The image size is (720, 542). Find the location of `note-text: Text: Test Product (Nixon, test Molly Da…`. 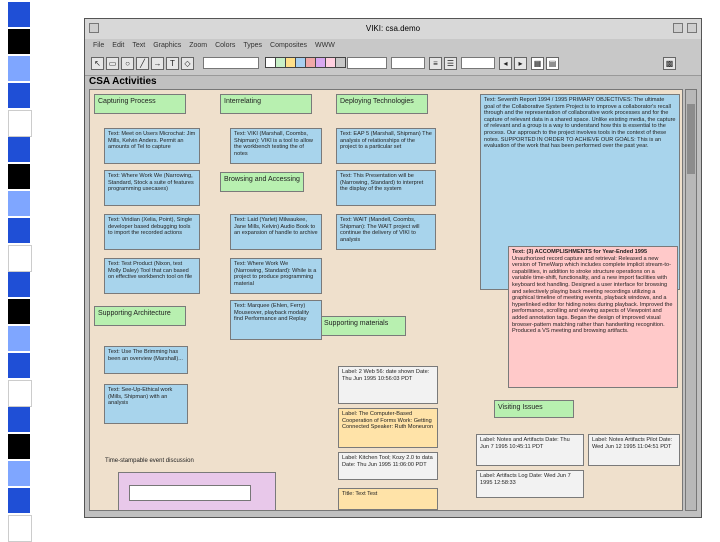

note-text: Text: Test Product (Nixon, test Molly Da… is located at coordinates (152, 276).